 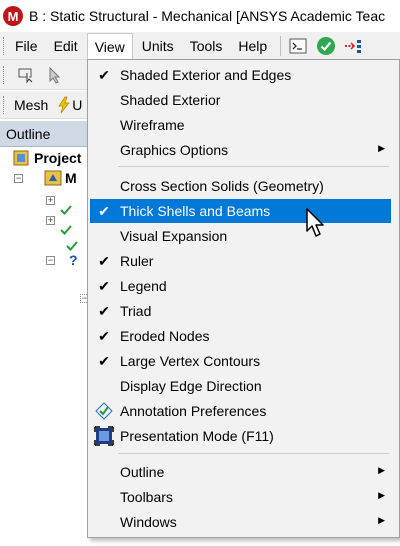 I want to click on tree-item-geometry: +, so click(x=50, y=200).